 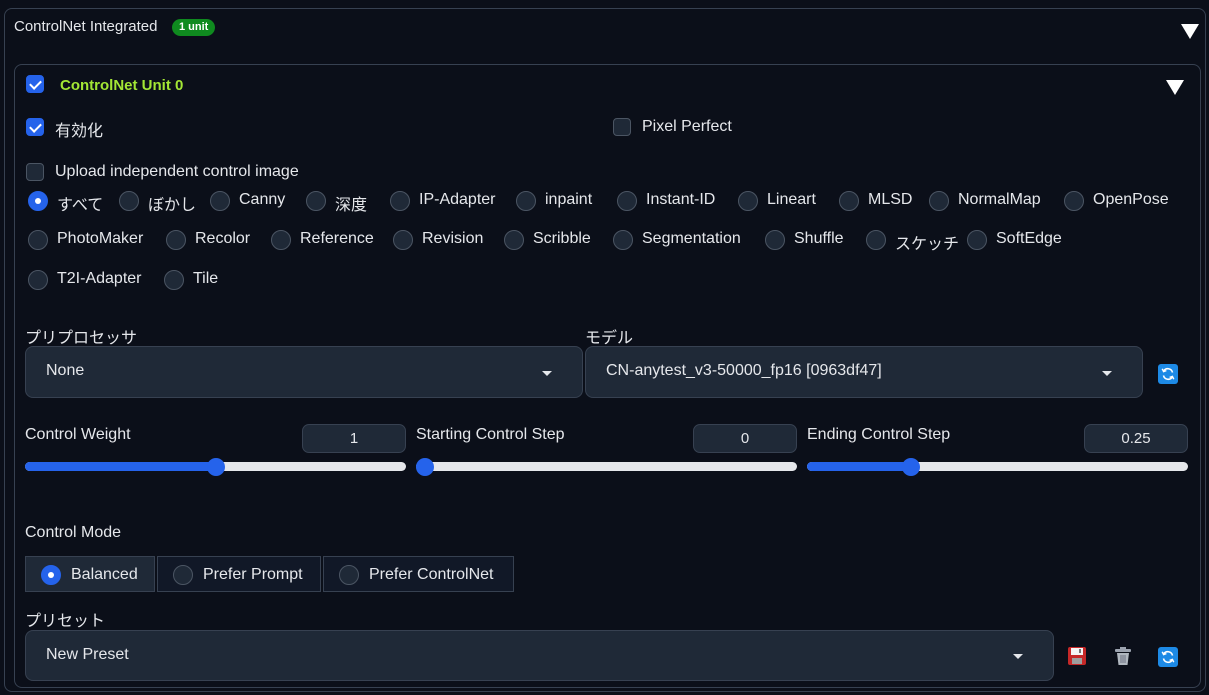 I want to click on save-icon, so click(x=1077, y=656).